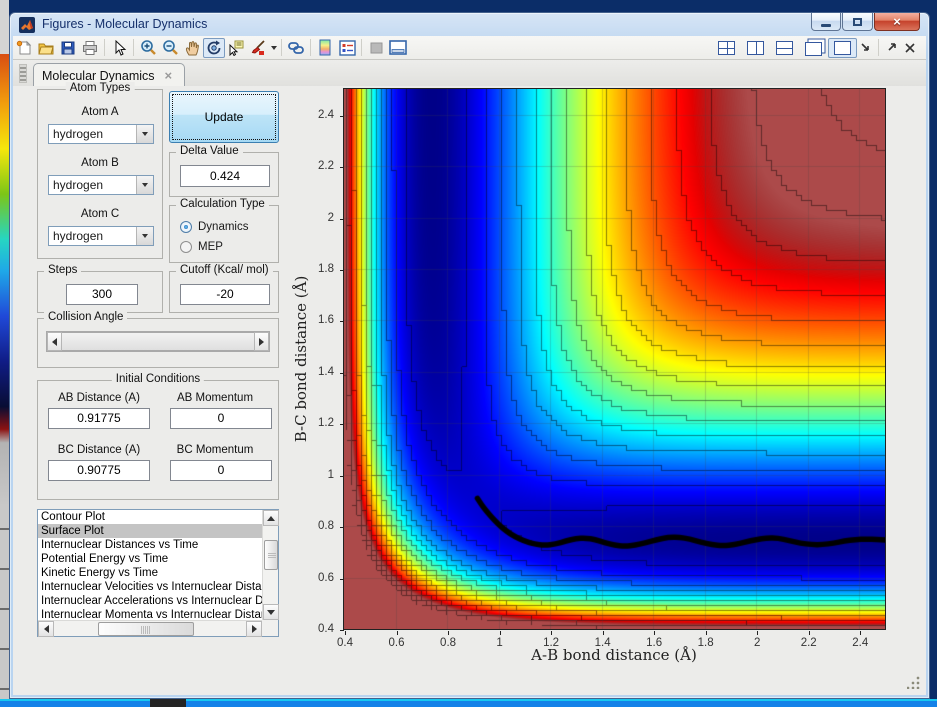  I want to click on zoom-in-button, so click(148, 48).